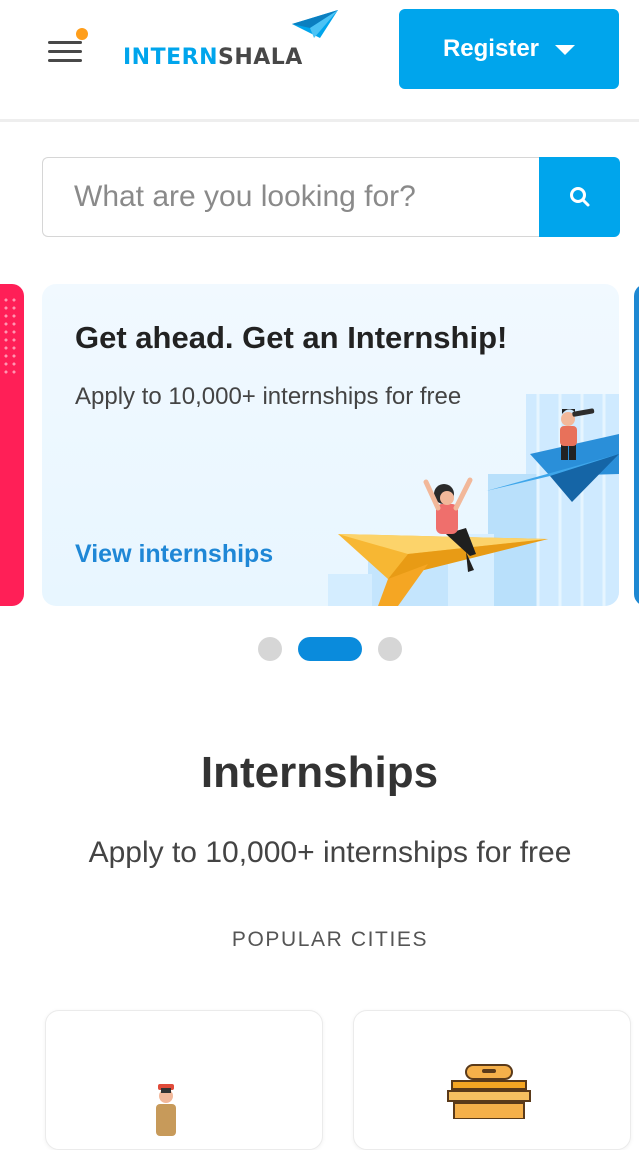  I want to click on carousel-indicators, so click(333, 649).